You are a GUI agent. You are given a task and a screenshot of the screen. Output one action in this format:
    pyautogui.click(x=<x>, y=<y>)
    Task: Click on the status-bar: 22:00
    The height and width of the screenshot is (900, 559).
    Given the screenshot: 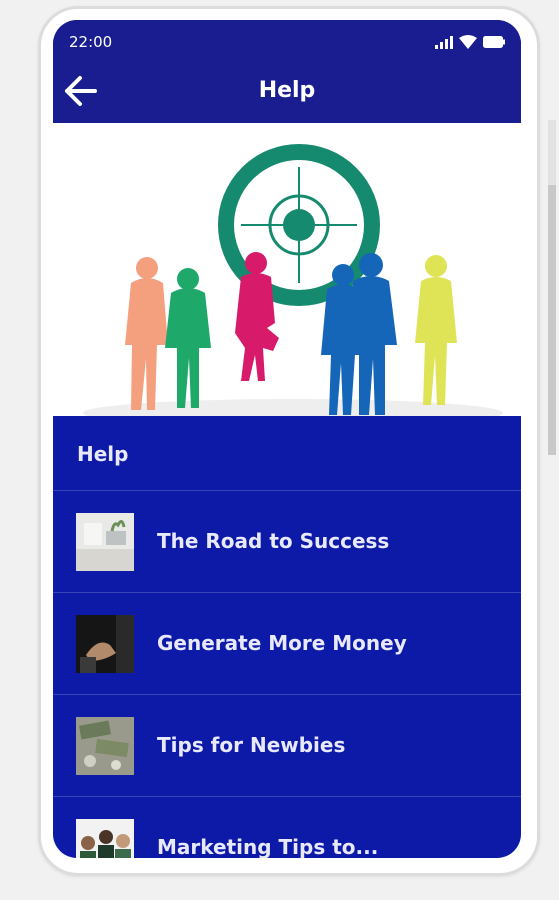 What is the action you would take?
    pyautogui.click(x=287, y=40)
    